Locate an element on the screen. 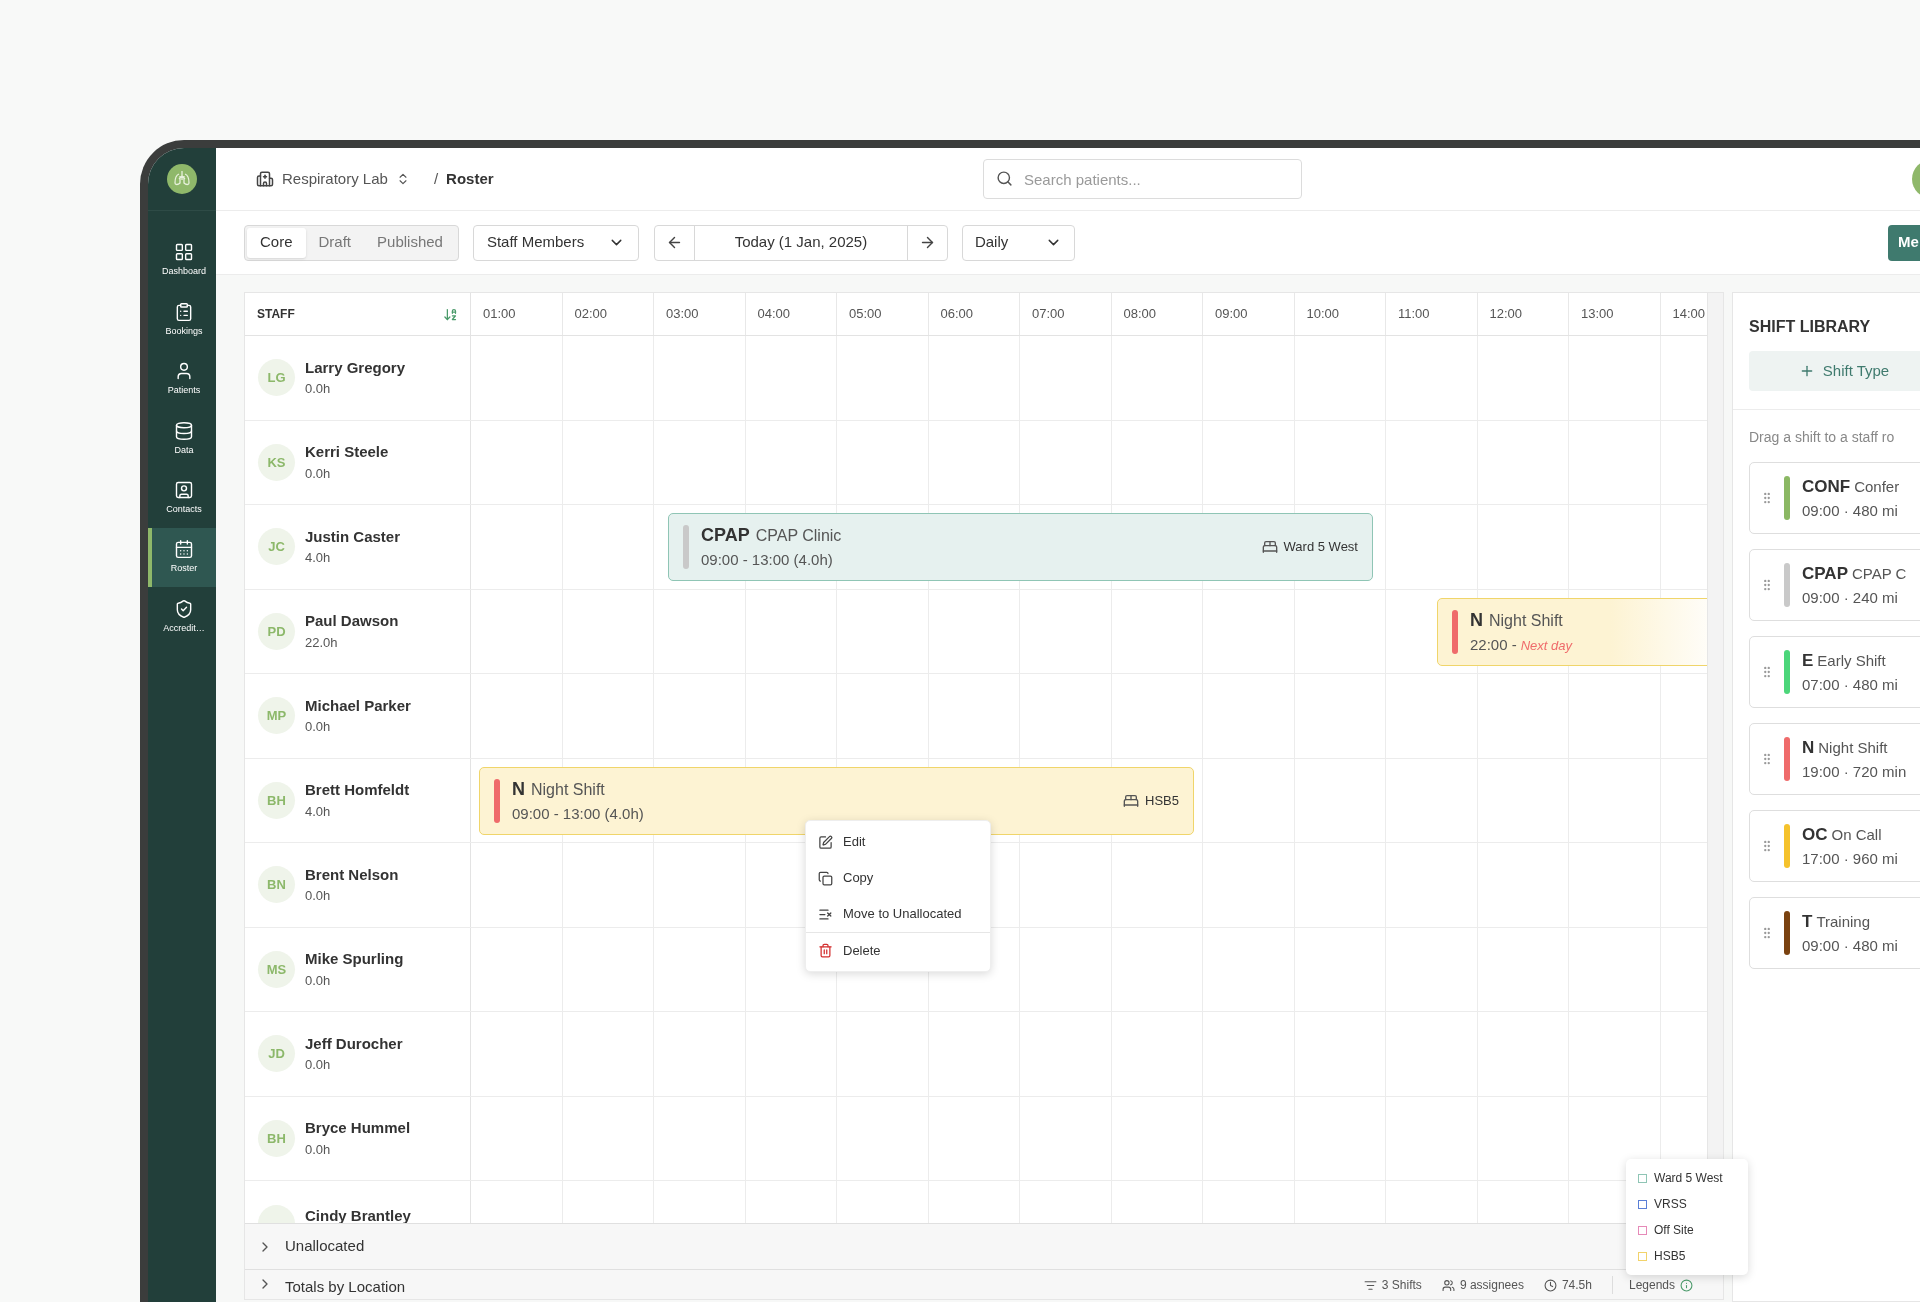 This screenshot has height=1302, width=1920. column-header: STAFF is located at coordinates (276, 314).